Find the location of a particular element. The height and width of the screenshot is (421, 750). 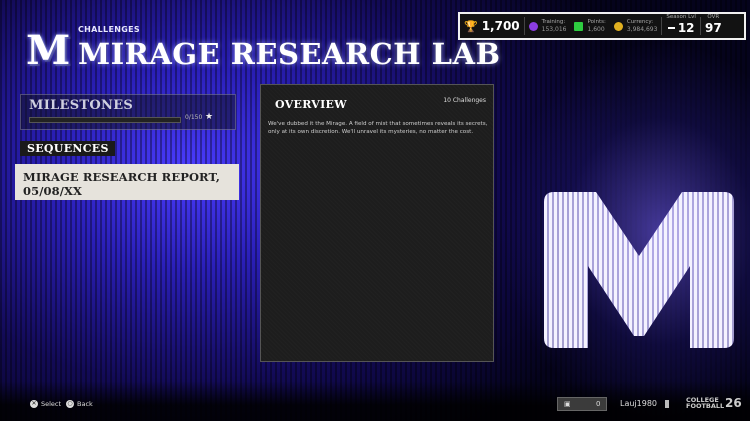

training-value: 153,016 is located at coordinates (554, 29).